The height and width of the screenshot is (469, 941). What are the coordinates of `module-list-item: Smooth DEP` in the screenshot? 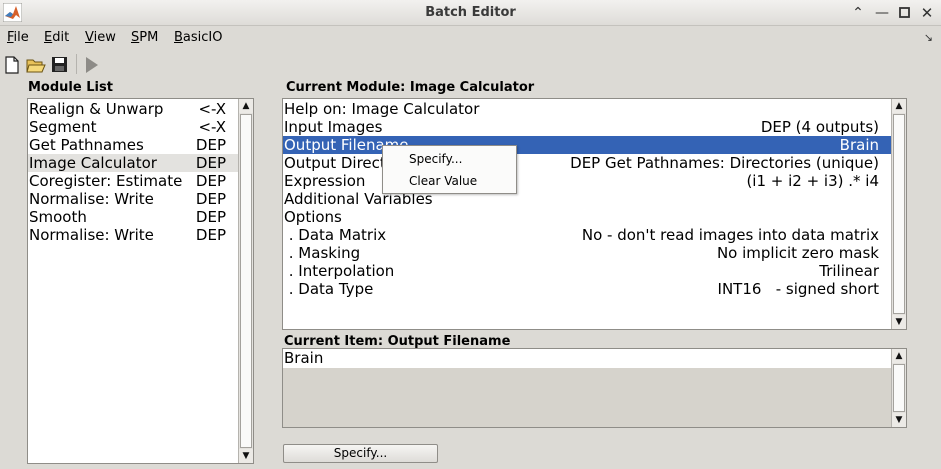 It's located at (133, 217).